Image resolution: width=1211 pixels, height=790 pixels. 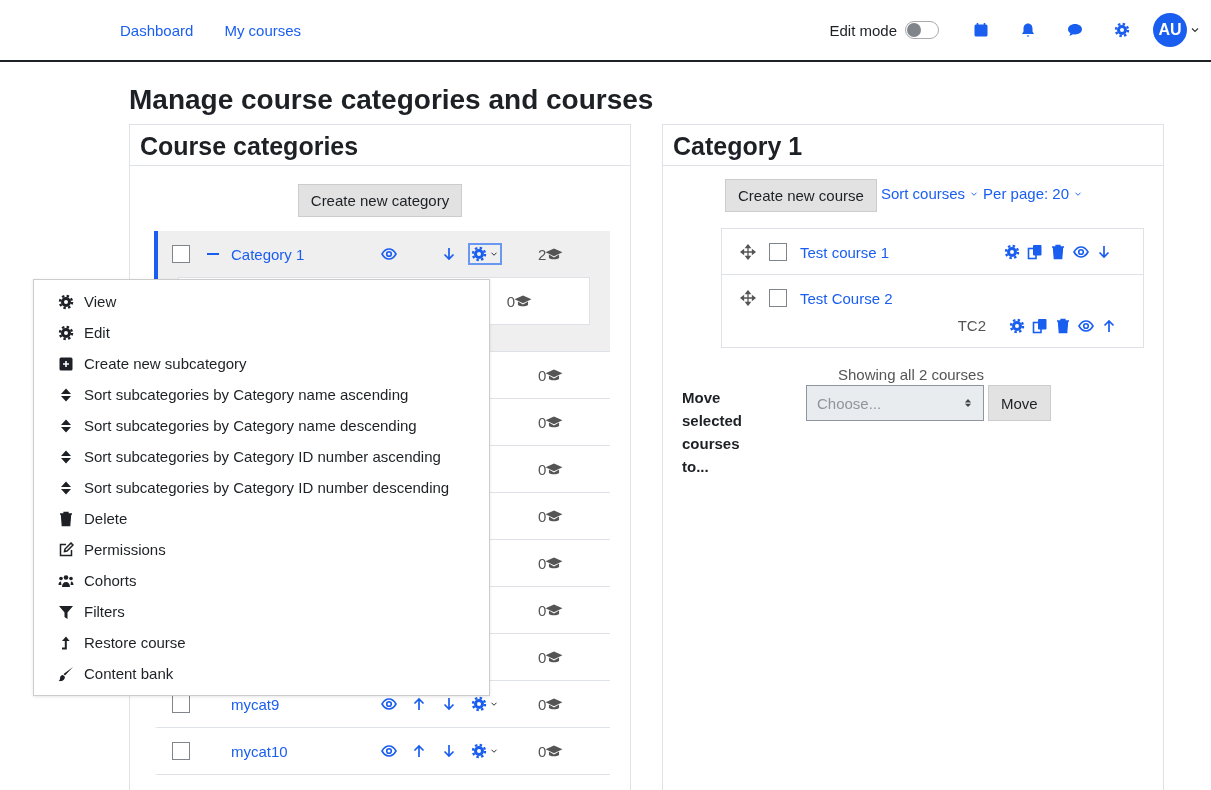 I want to click on panel-title: Course categories, so click(x=380, y=145).